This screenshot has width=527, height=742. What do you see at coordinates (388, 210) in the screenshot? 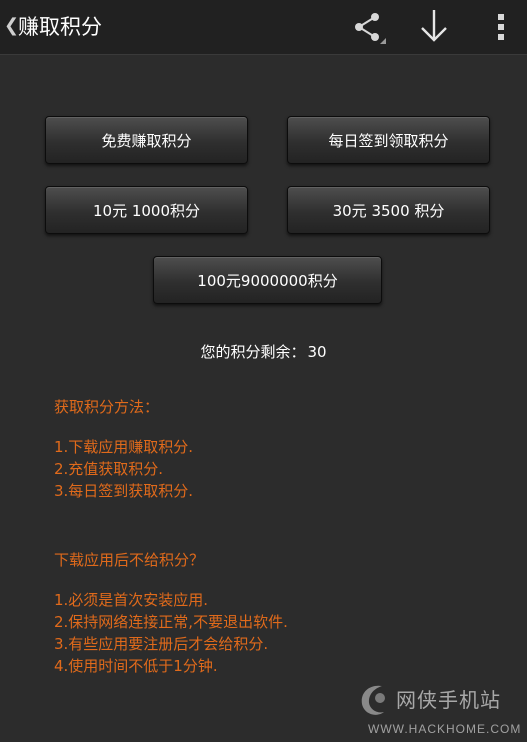
I see `buy-3500-points-button: 30元 3500 积分` at bounding box center [388, 210].